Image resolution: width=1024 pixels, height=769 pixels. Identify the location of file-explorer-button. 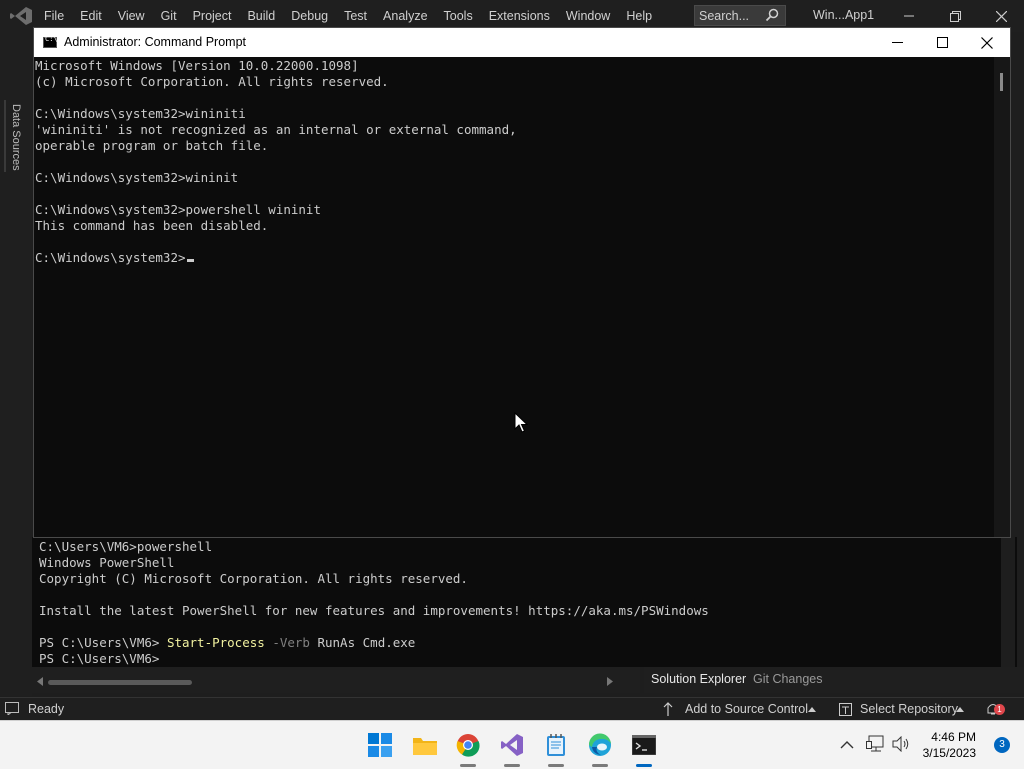
(425, 745).